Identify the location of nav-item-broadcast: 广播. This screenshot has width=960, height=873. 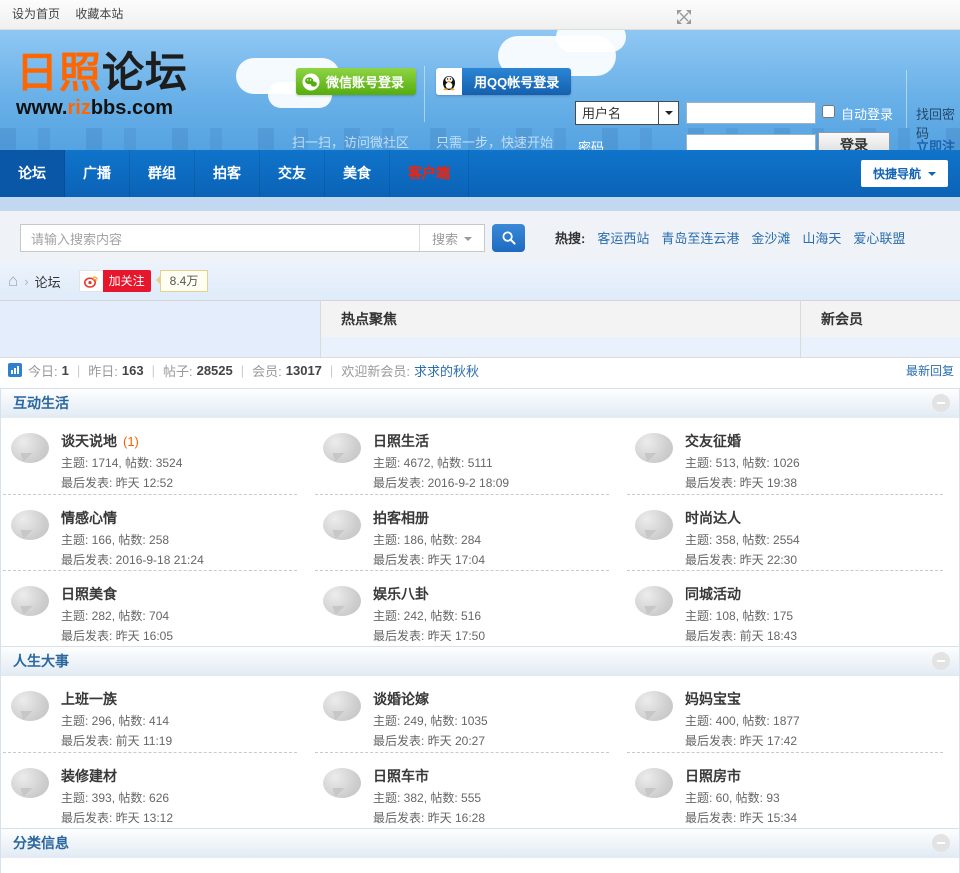
(97, 173).